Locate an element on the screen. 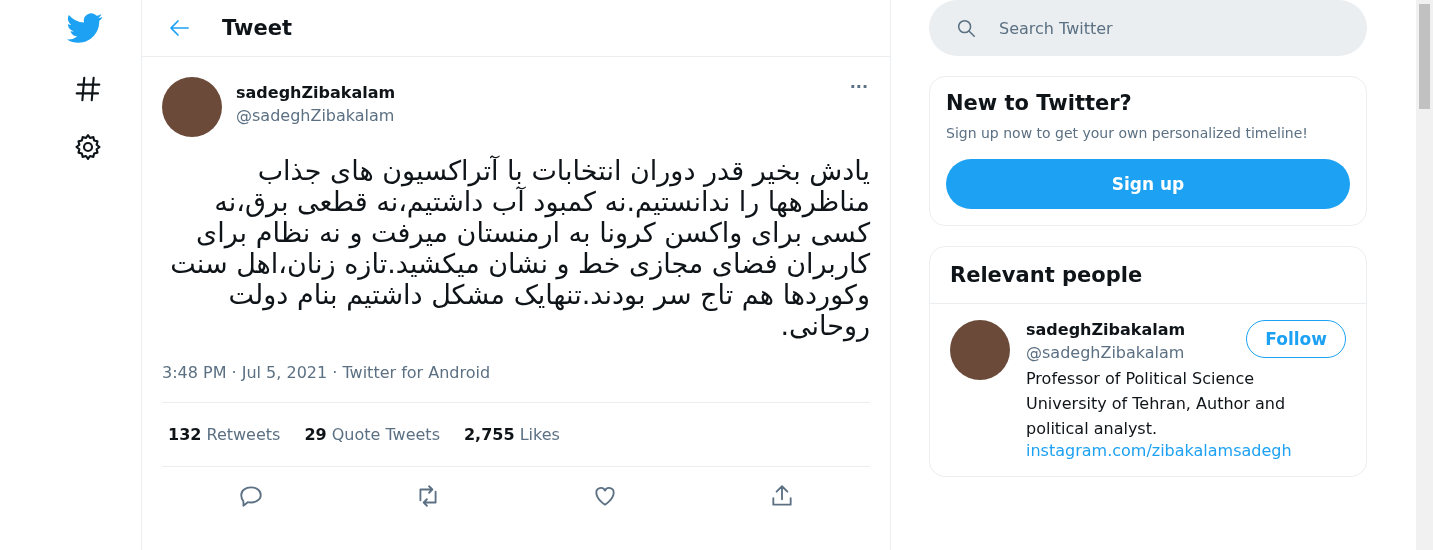  person-name: sadeghZibakalam is located at coordinates (1136, 329).